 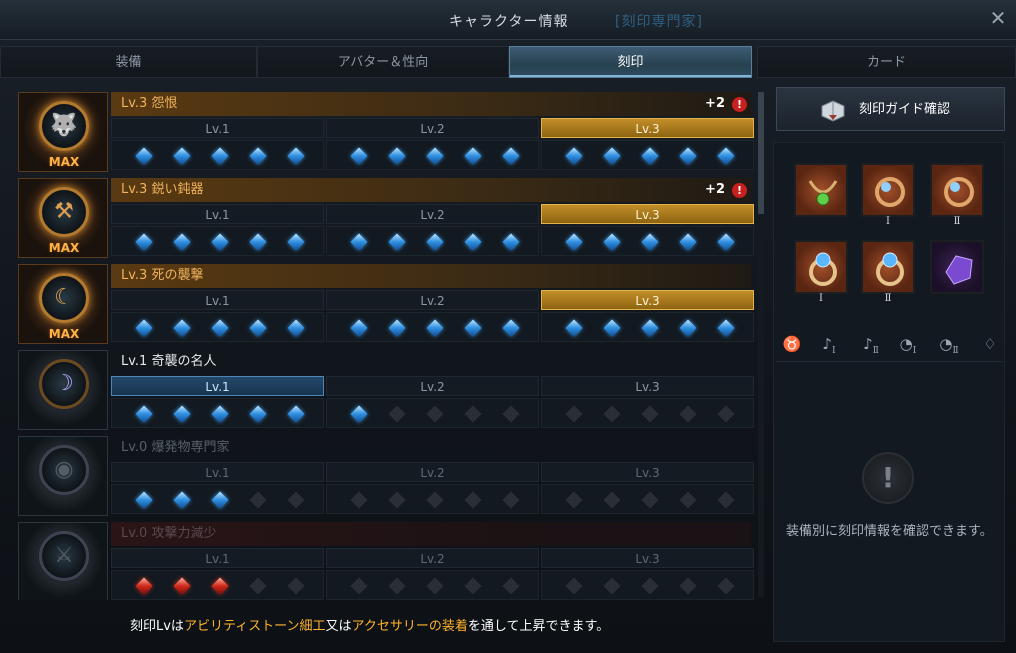 I want to click on filter-necklace-icon: ♉, so click(x=792, y=344).